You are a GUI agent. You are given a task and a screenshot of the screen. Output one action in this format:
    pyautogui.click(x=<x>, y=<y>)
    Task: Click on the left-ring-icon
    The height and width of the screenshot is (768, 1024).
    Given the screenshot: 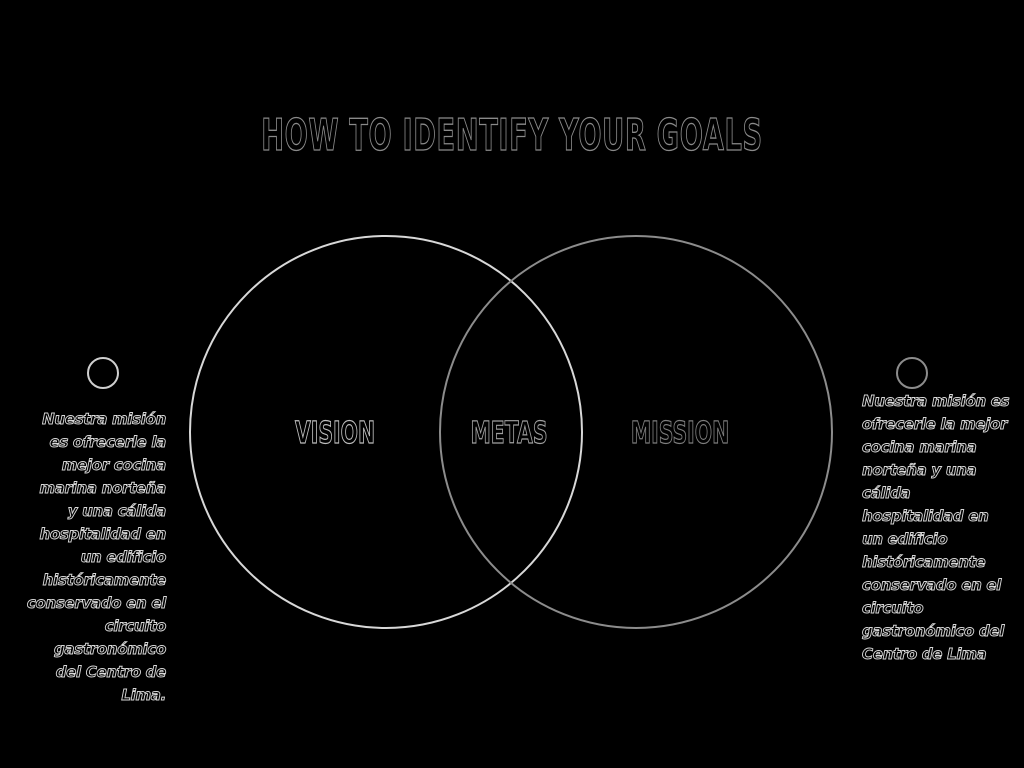 What is the action you would take?
    pyautogui.click(x=103, y=373)
    